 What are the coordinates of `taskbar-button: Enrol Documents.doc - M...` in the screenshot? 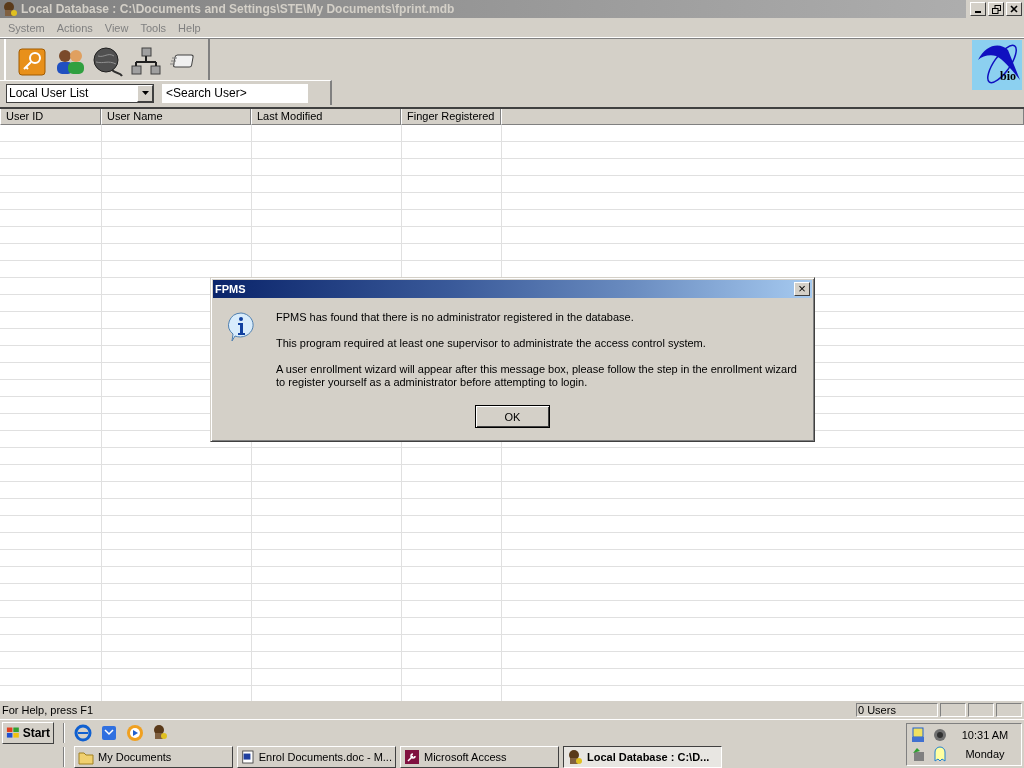 It's located at (316, 756).